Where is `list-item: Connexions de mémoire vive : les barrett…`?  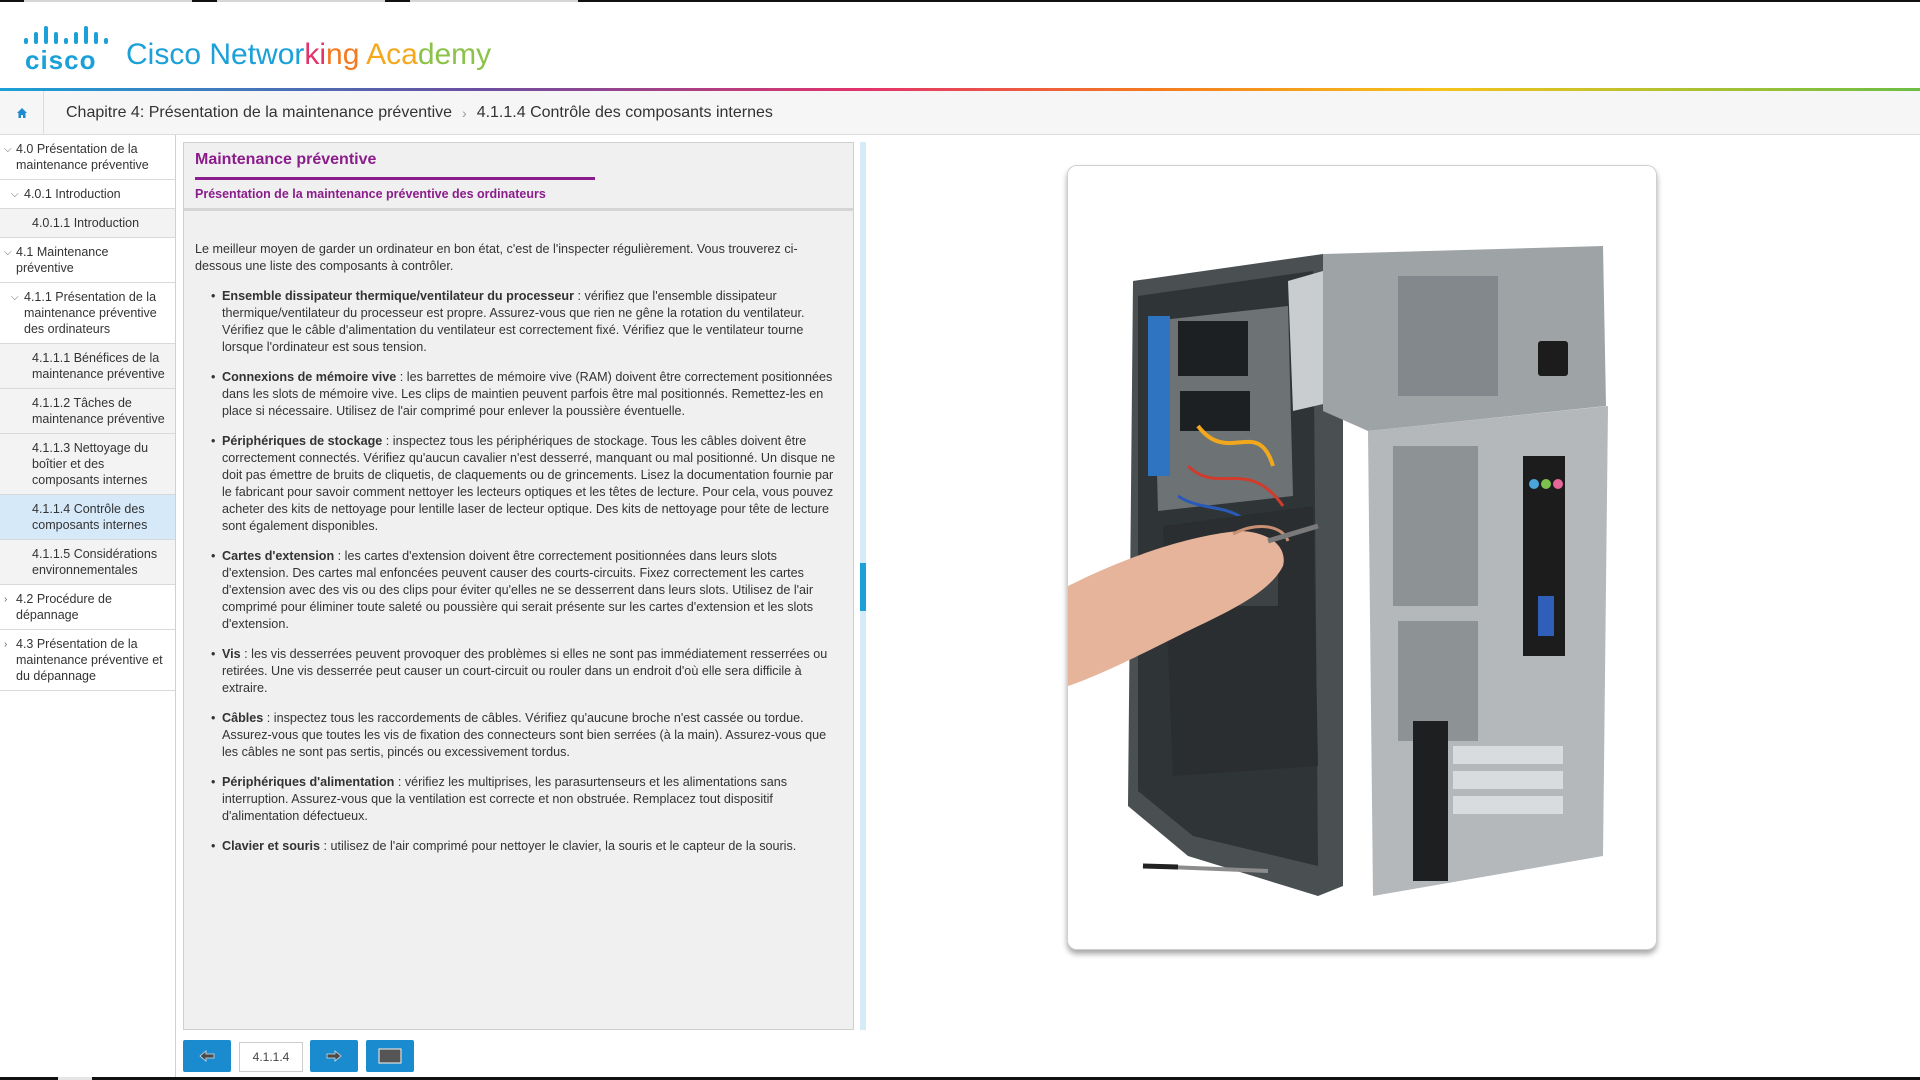
list-item: Connexions de mémoire vive : les barrett… is located at coordinates (527, 394).